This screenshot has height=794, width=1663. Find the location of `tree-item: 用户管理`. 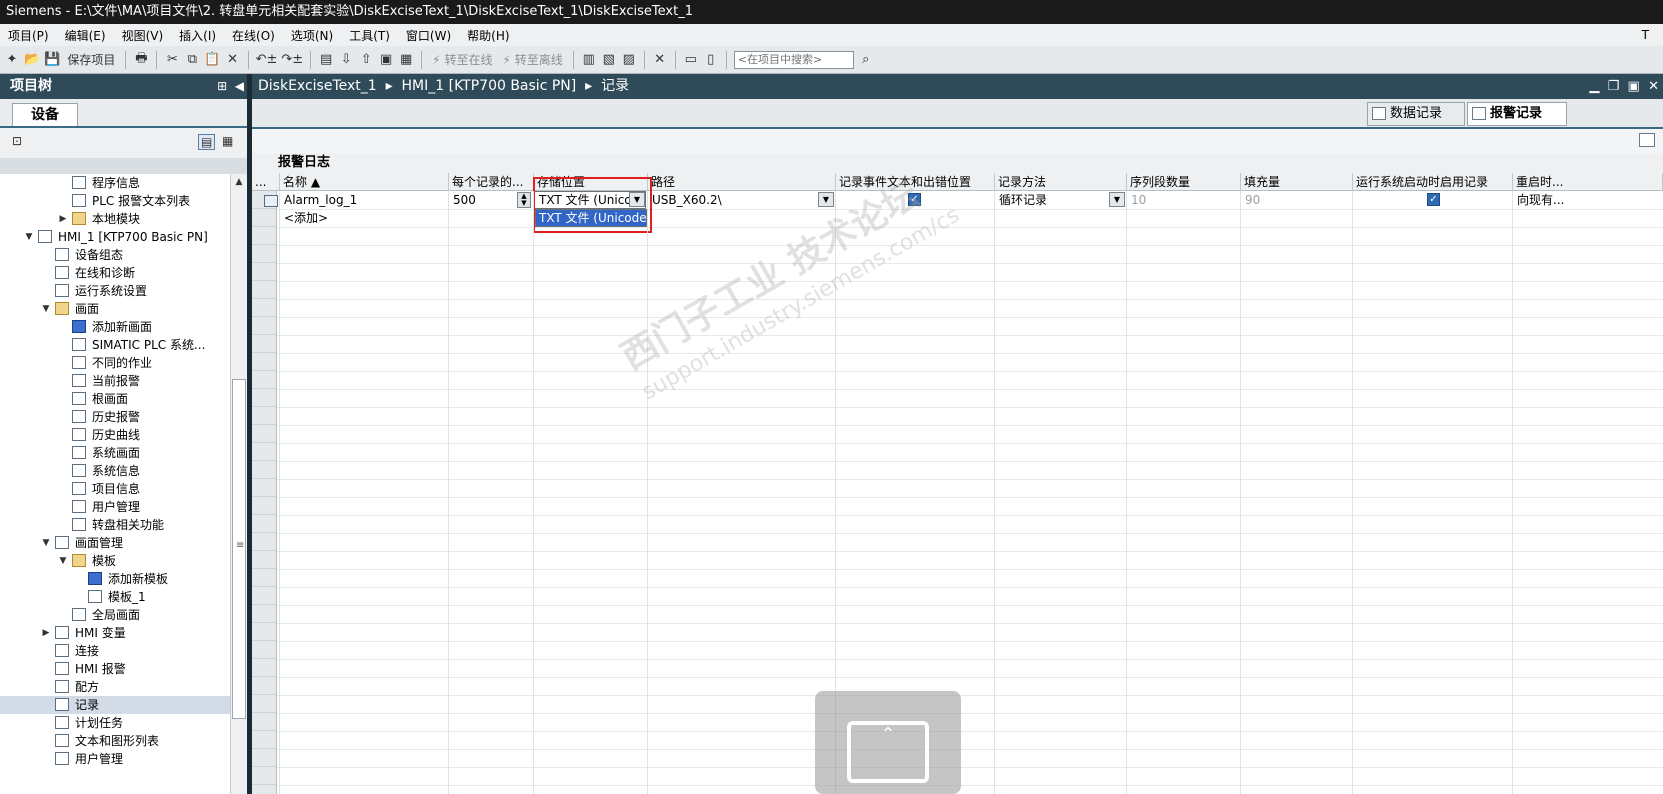

tree-item: 用户管理 is located at coordinates (115, 759).